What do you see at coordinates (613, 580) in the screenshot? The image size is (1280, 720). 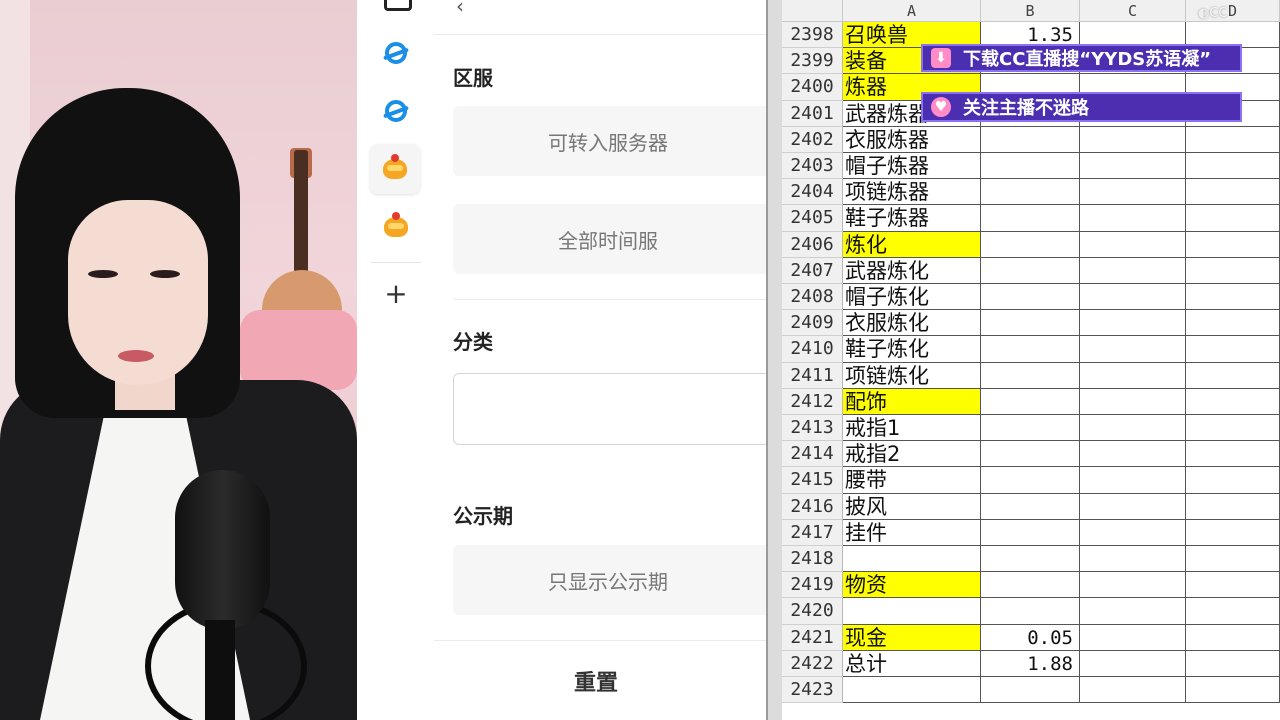 I see `option-public-period-only: 只显示公示期` at bounding box center [613, 580].